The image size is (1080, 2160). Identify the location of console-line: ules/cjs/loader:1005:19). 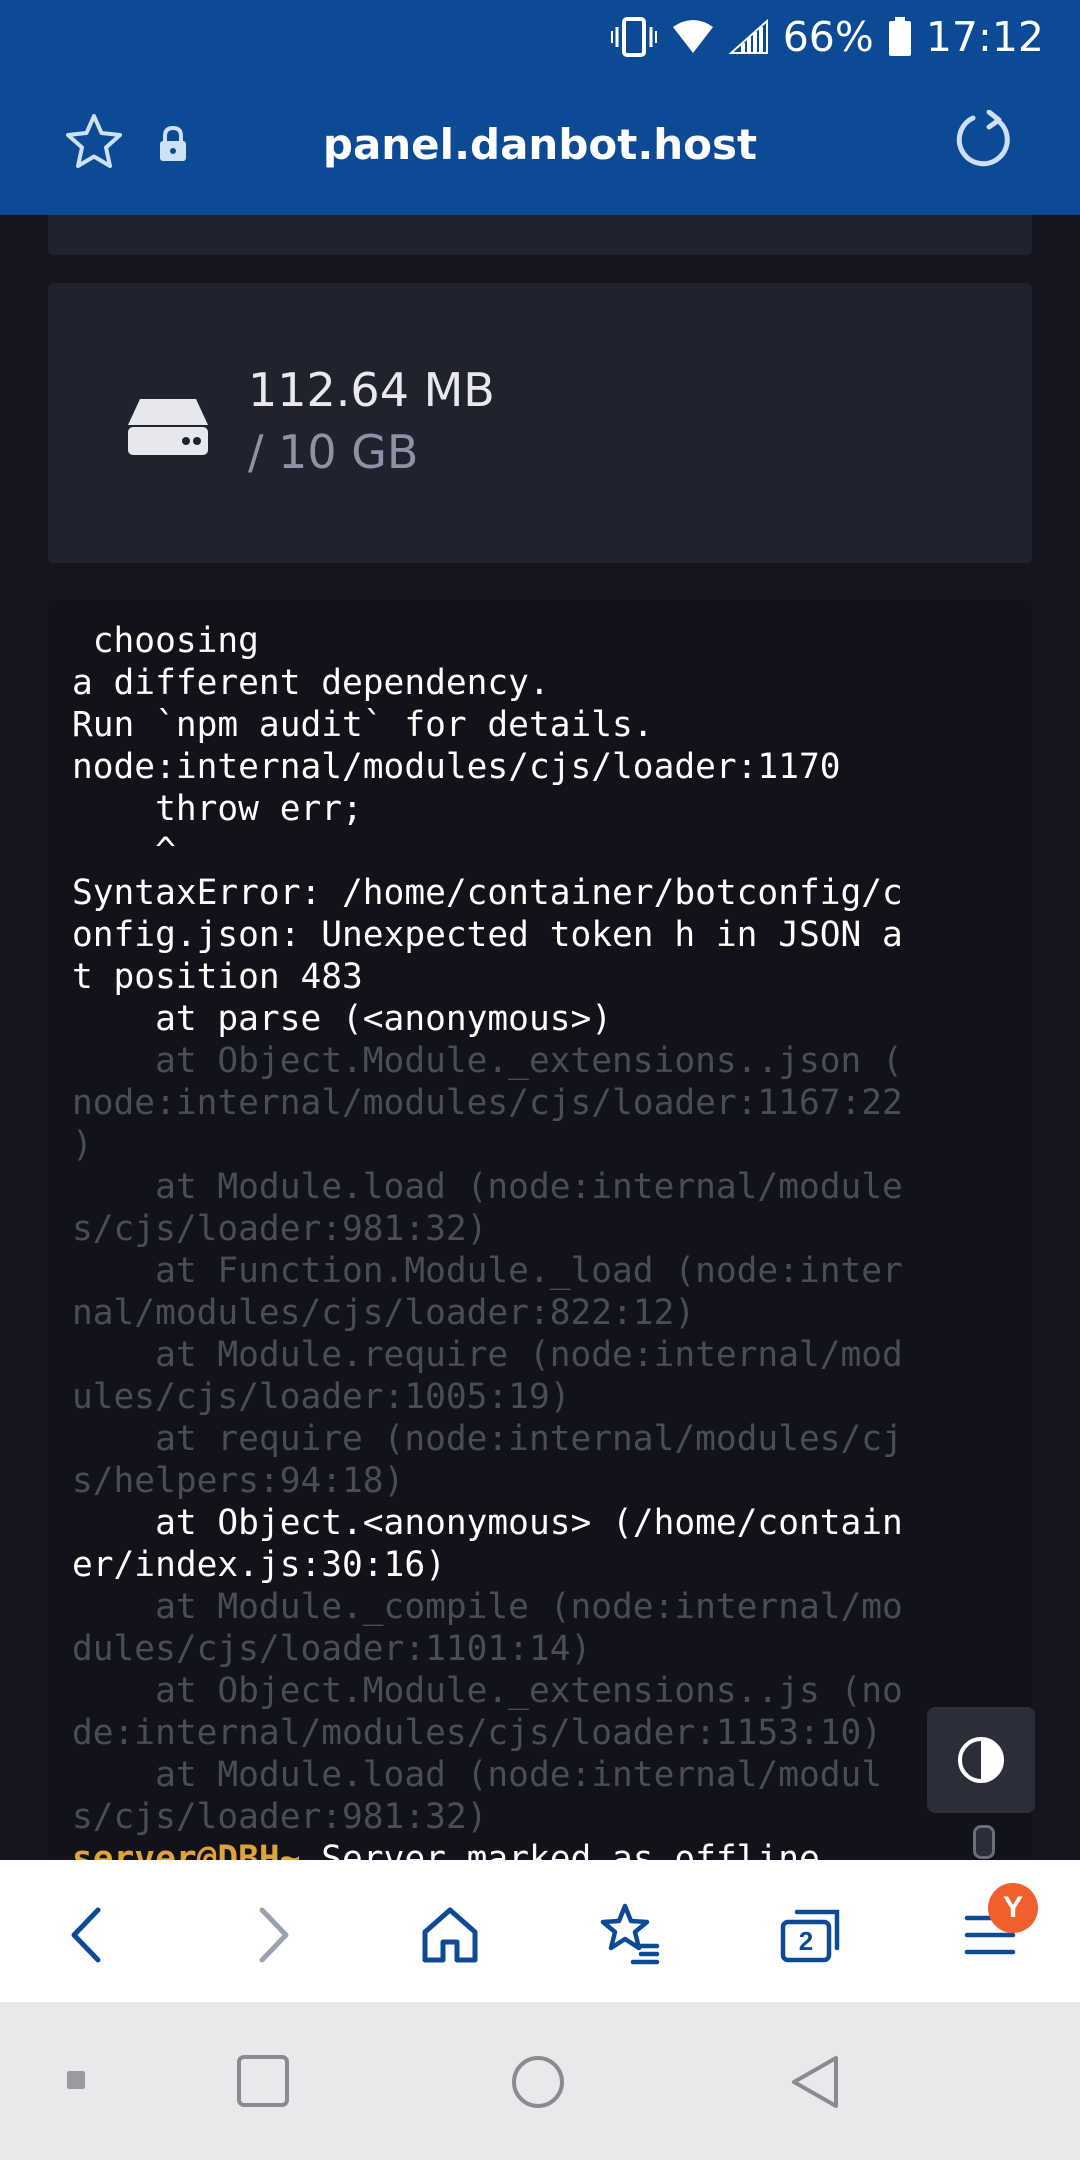
(321, 1397).